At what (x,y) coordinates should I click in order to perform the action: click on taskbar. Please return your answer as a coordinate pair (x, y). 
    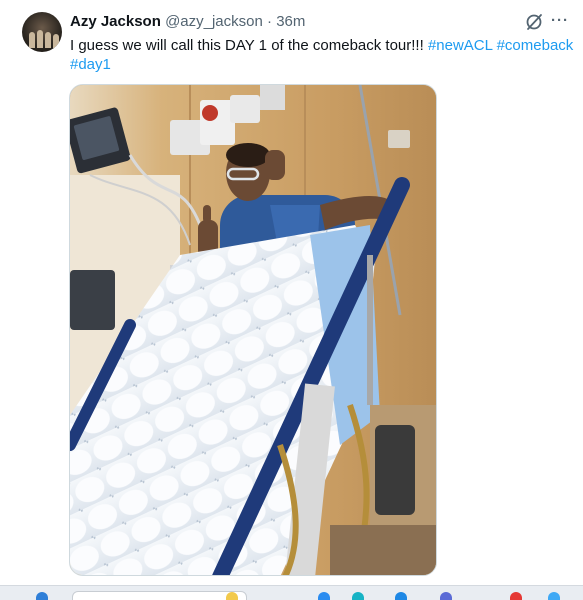
    Looking at the image, I should click on (291, 592).